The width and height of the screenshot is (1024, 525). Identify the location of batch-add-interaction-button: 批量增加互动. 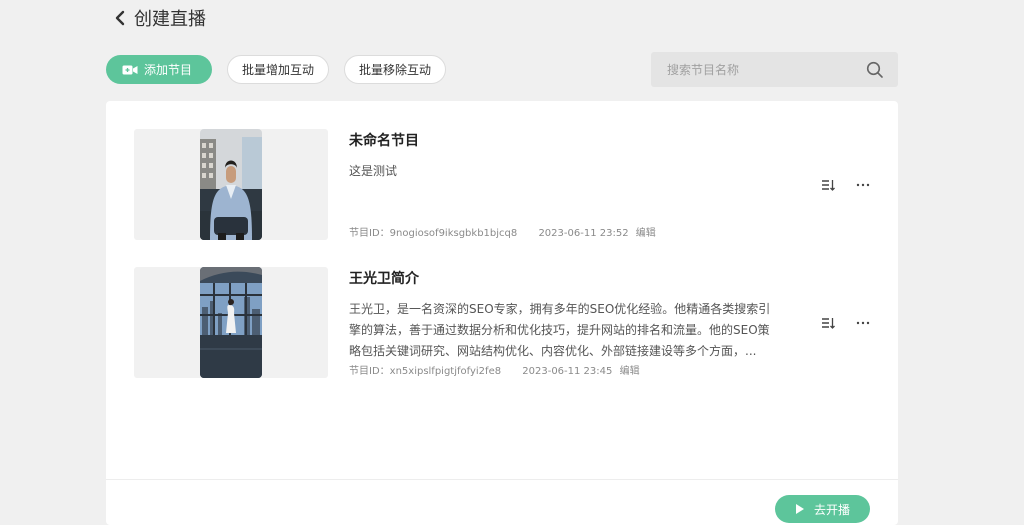
(278, 69).